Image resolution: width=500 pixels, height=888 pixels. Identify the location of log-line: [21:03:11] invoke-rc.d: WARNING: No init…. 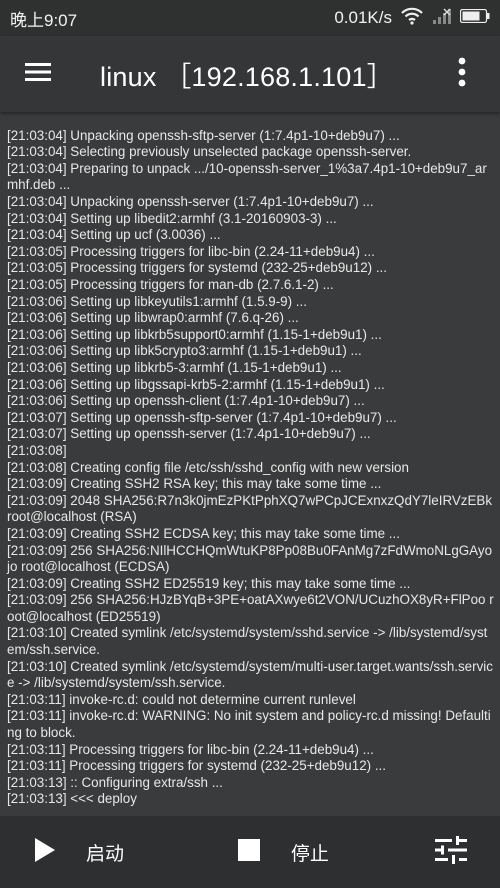
(249, 724).